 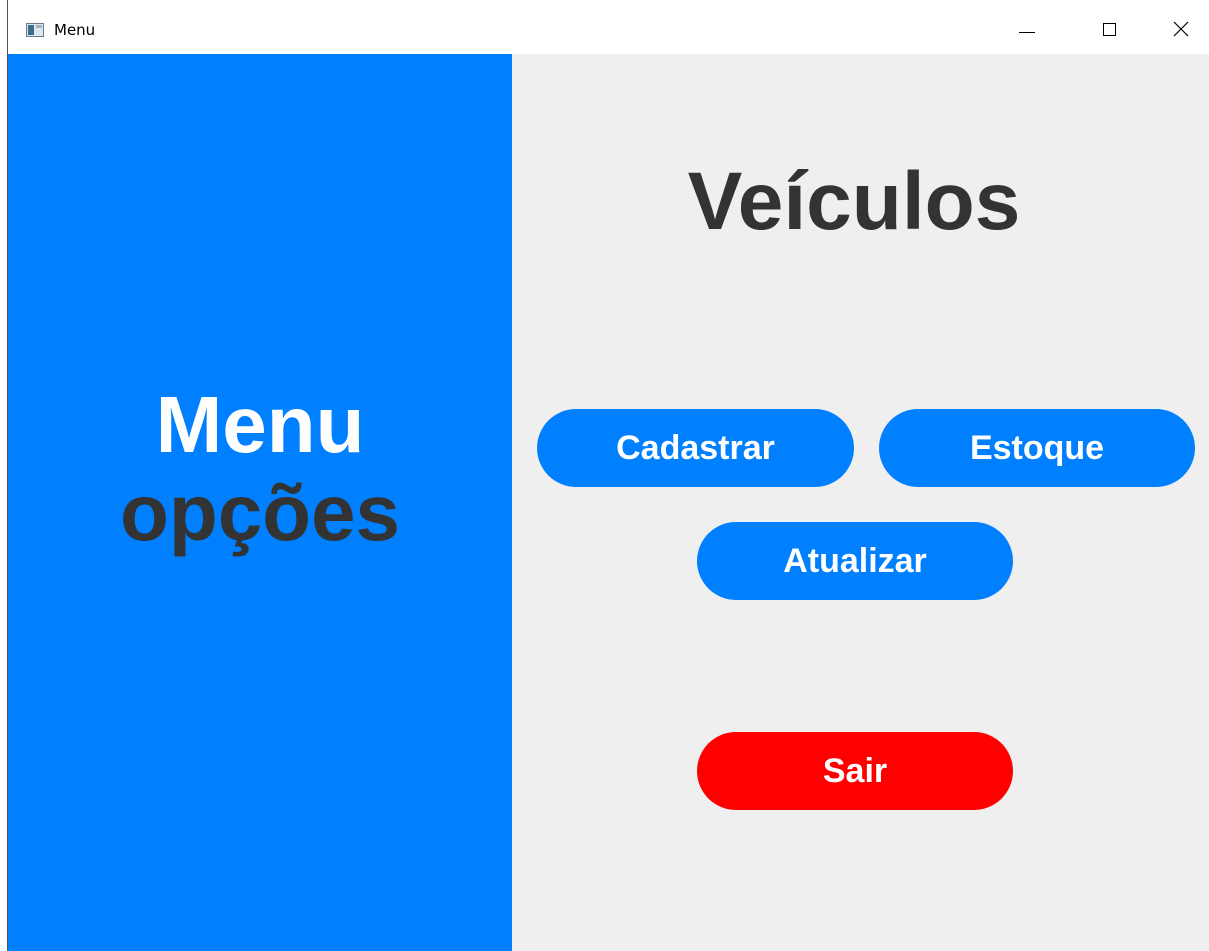 I want to click on window-title: Menu, so click(x=75, y=30).